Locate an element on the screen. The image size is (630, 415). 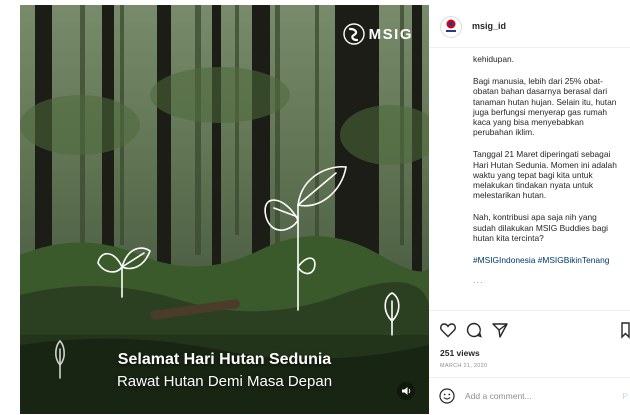
share-icon is located at coordinates (500, 330).